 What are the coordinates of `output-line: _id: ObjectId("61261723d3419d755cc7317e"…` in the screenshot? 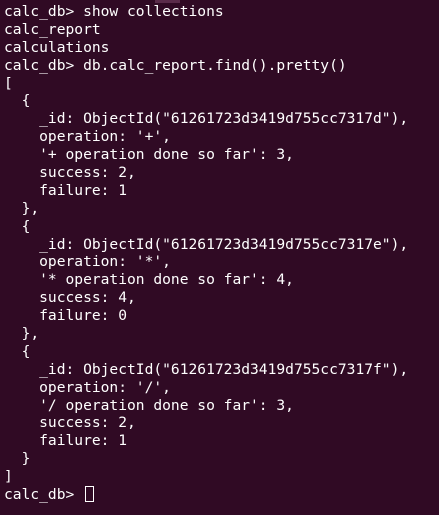 It's located at (206, 244).